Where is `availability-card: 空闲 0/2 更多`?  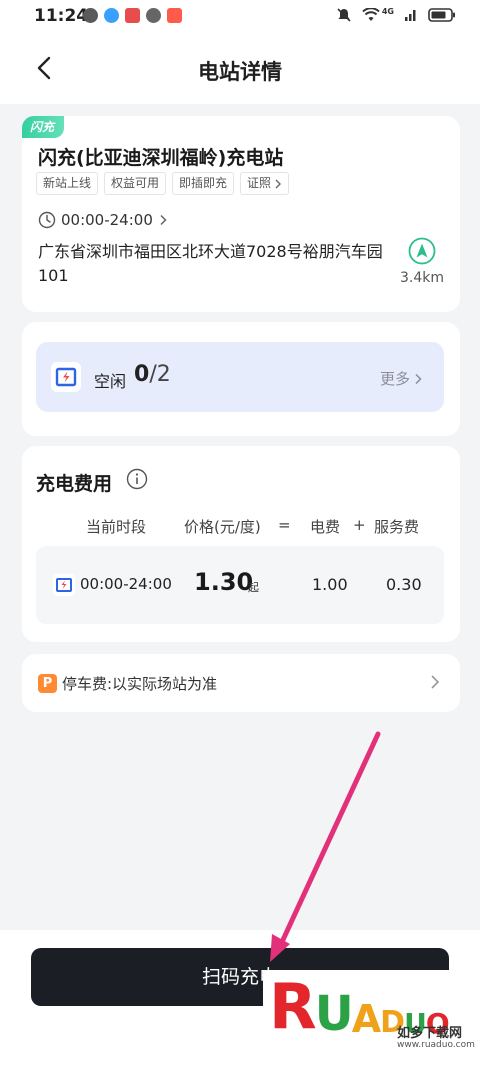 availability-card: 空闲 0/2 更多 is located at coordinates (241, 379).